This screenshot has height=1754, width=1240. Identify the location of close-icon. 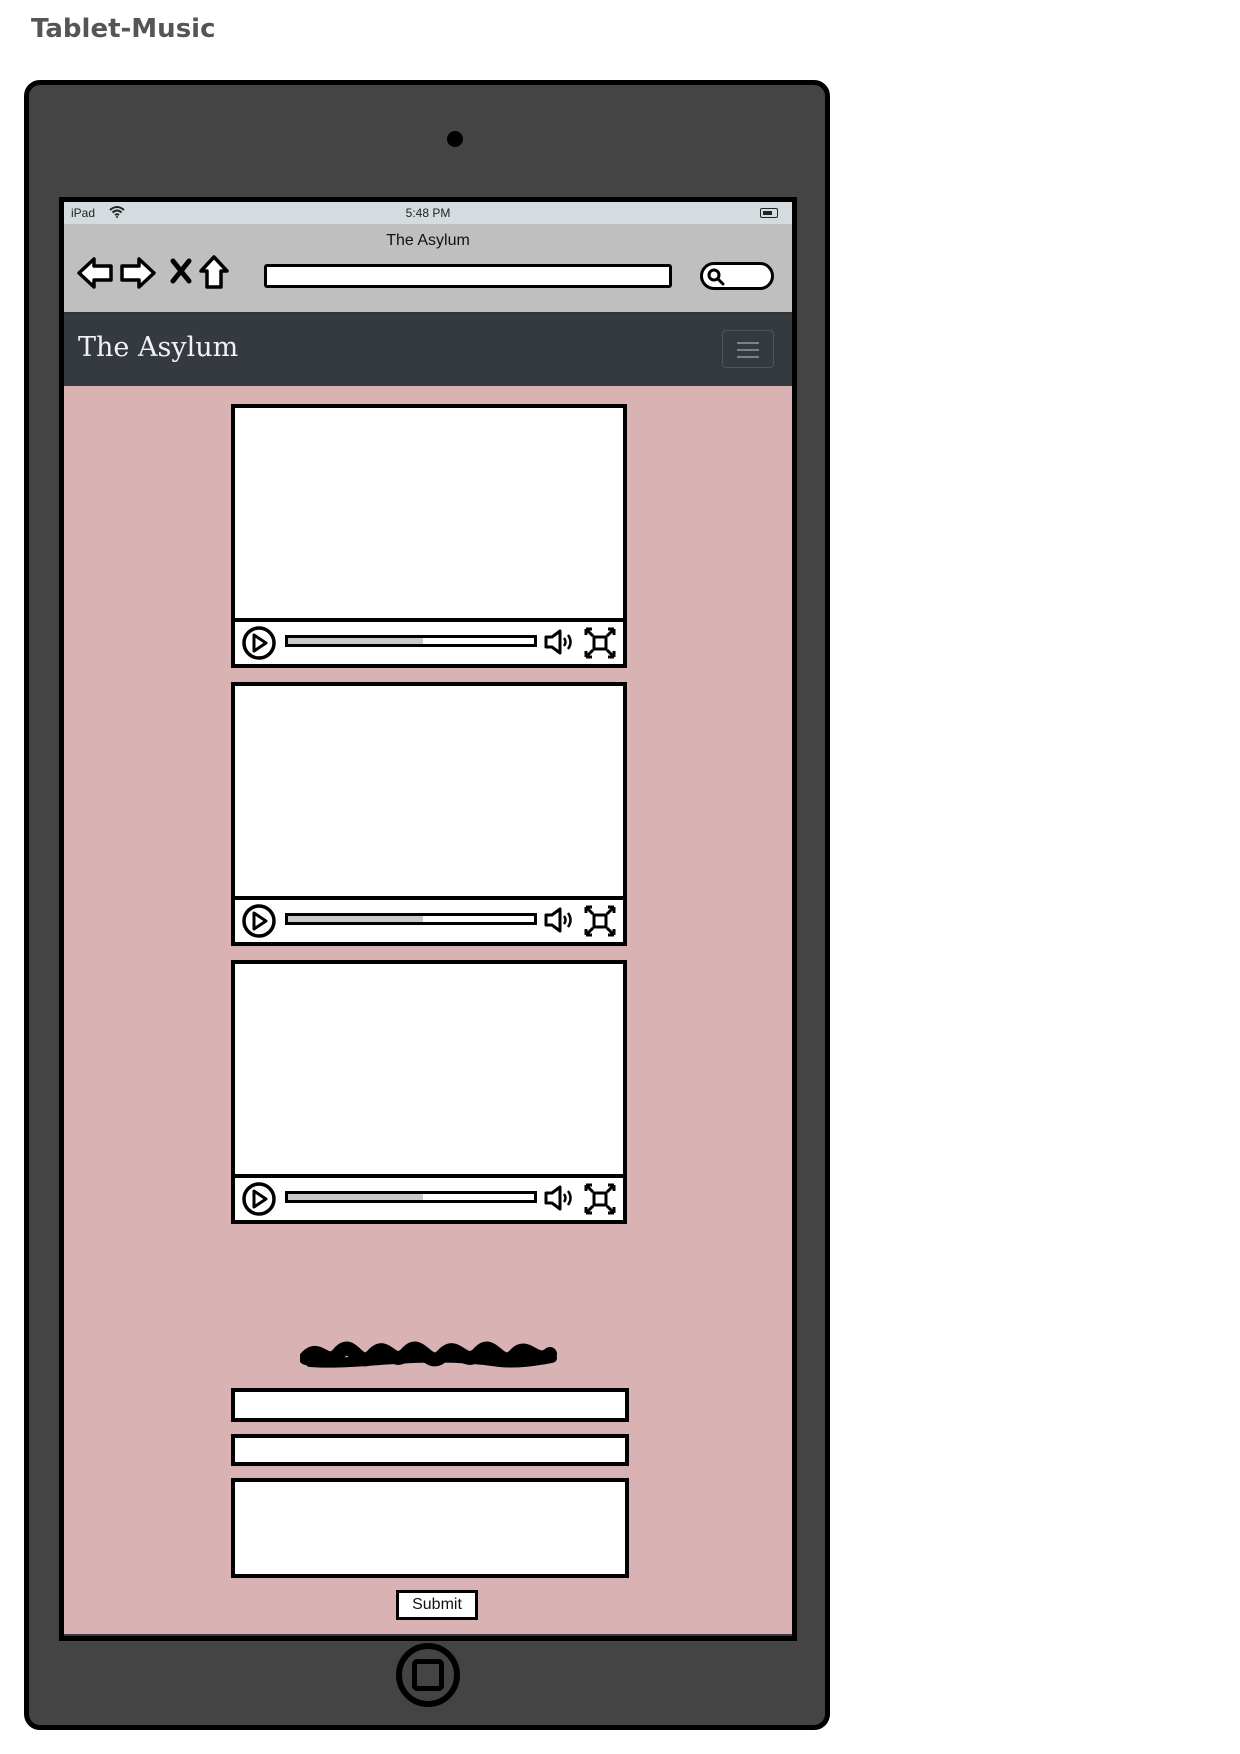
(181, 271).